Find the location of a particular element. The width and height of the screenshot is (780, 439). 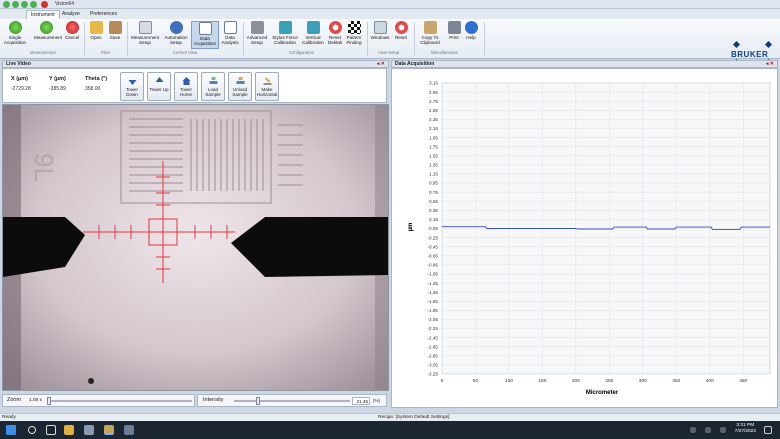

y-tick-label: 2.15 is located at coordinates (433, 128).